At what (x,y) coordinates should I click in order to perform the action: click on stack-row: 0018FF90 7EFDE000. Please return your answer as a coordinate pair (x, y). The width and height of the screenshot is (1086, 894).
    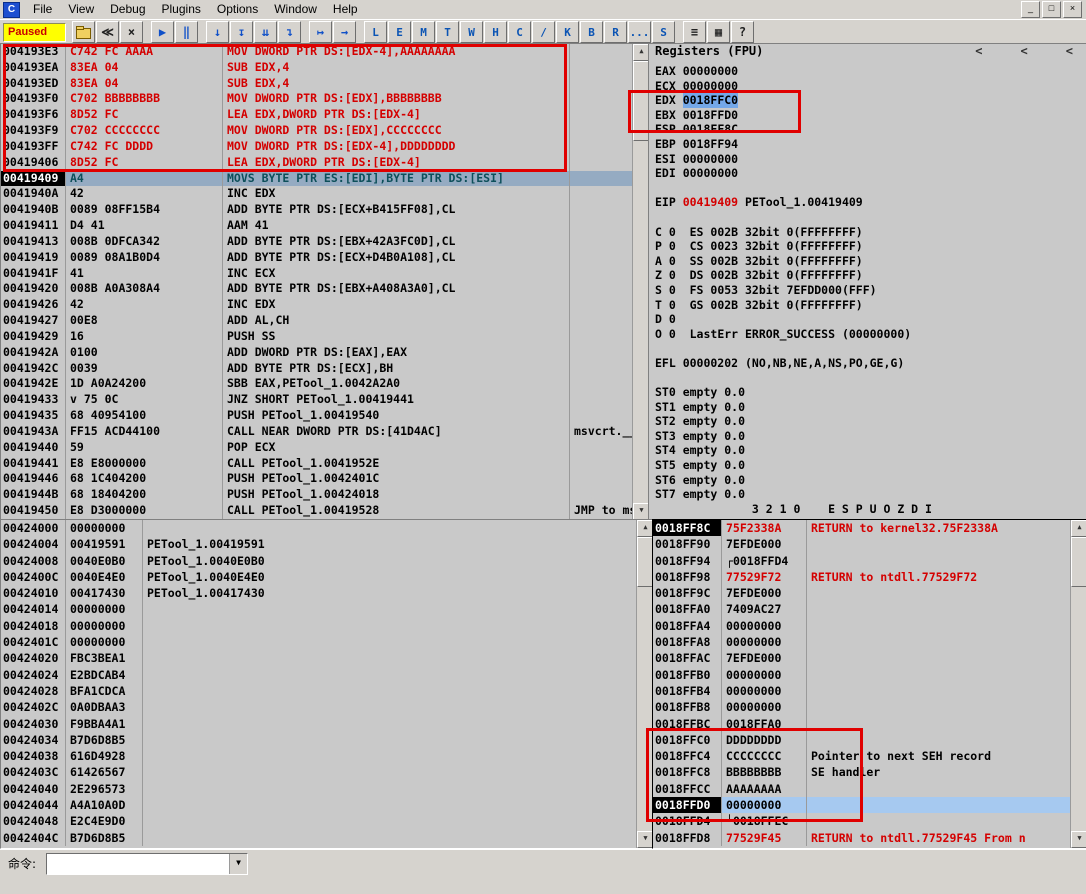
    Looking at the image, I should click on (862, 544).